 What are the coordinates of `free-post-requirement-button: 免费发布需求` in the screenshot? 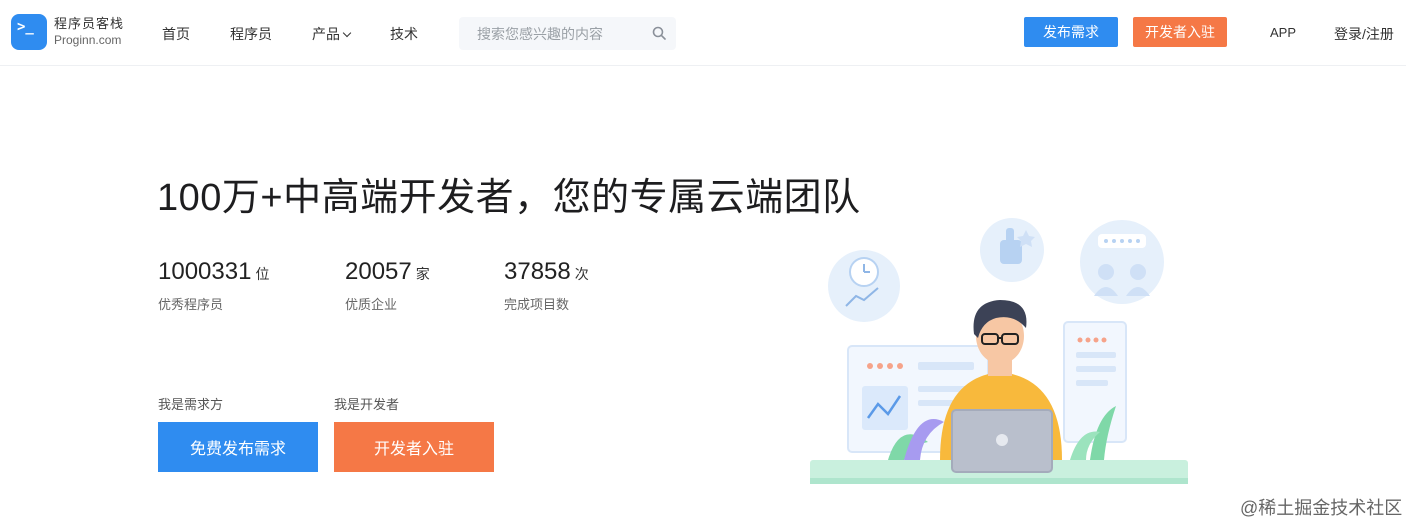 It's located at (238, 447).